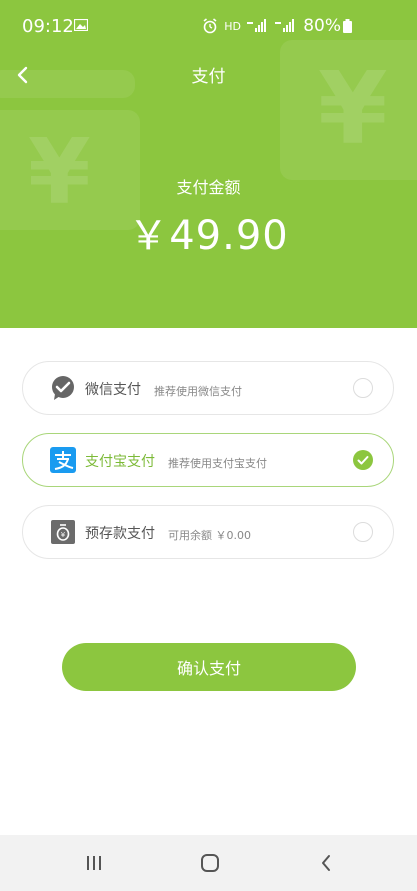 The image size is (417, 891). Describe the element at coordinates (48, 26) in the screenshot. I see `status-time: 09:12` at that location.